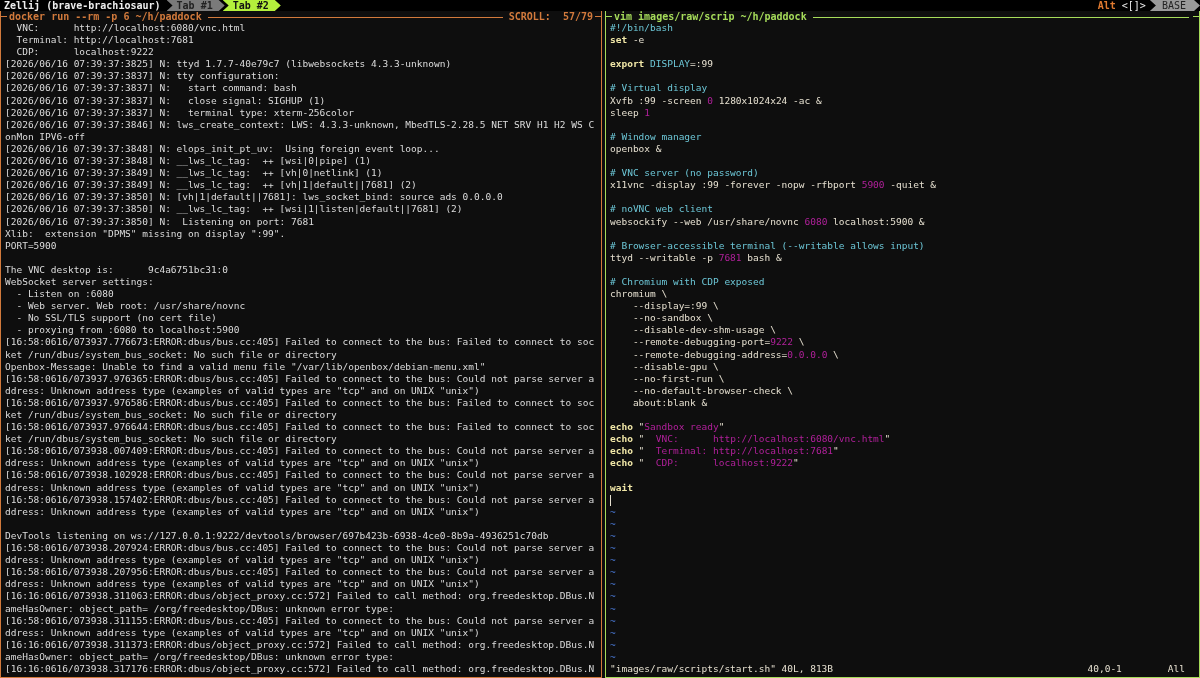  What do you see at coordinates (106, 16) in the screenshot?
I see `pane-title: docker run --rm -p 6 ~/h/paddock` at bounding box center [106, 16].